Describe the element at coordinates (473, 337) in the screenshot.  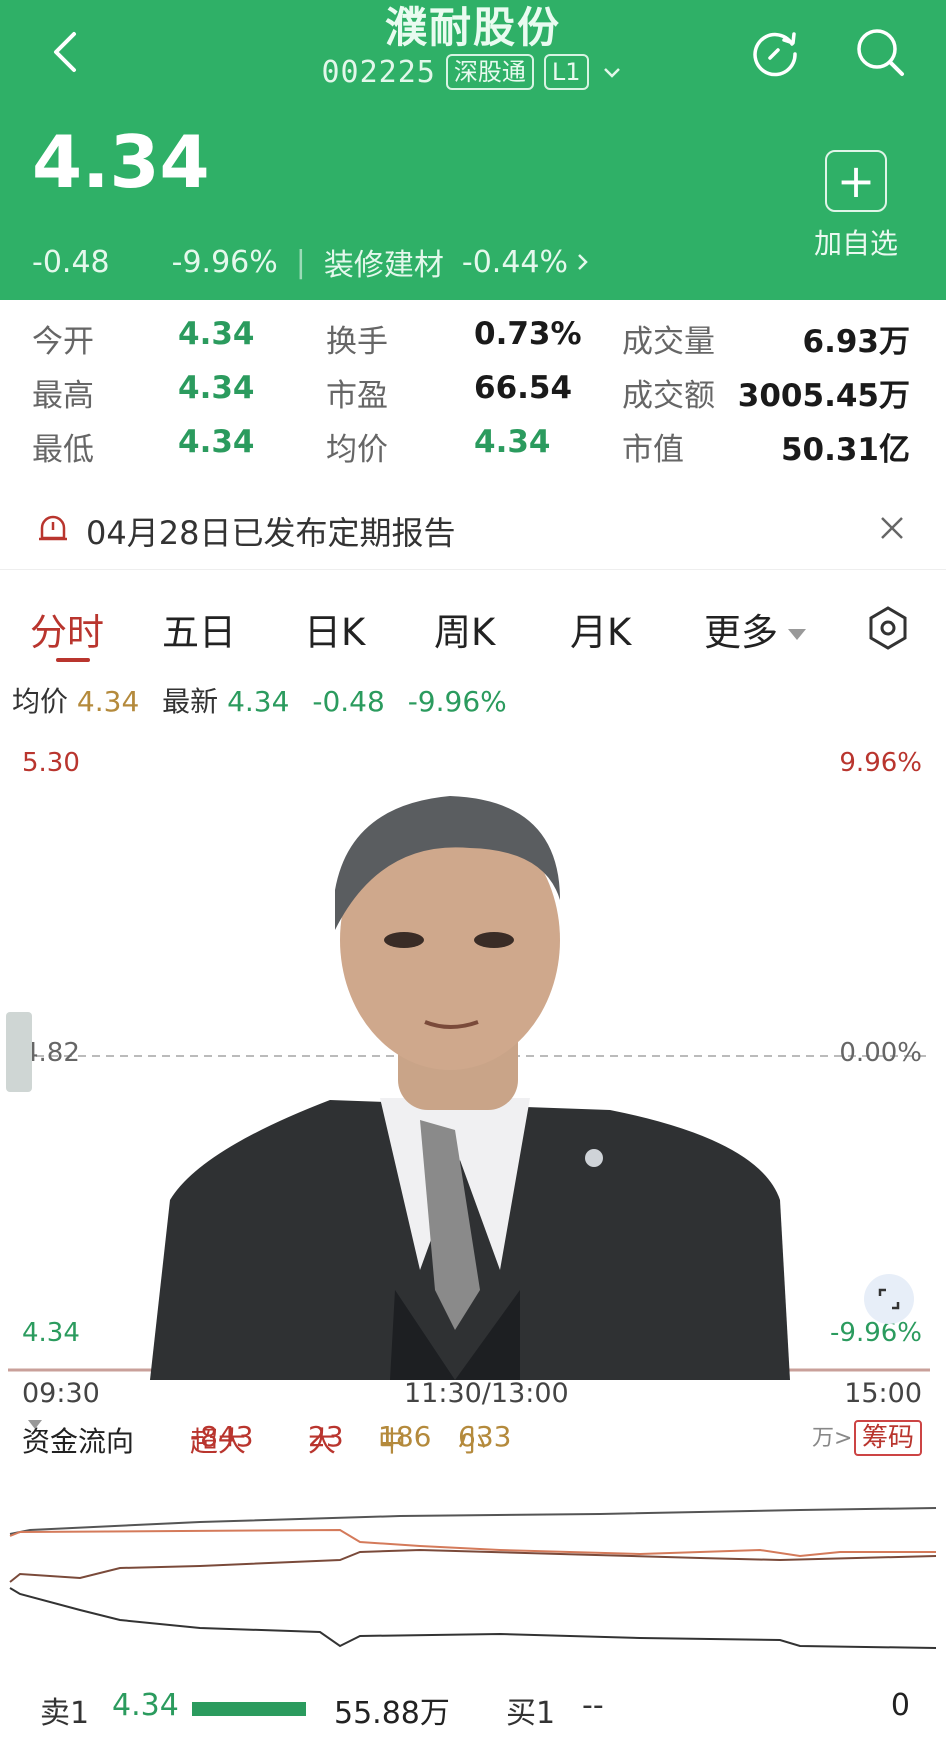
I see `stats-row-1: 今开 4.34 换手 0.73% 成交量 6.93万` at that location.